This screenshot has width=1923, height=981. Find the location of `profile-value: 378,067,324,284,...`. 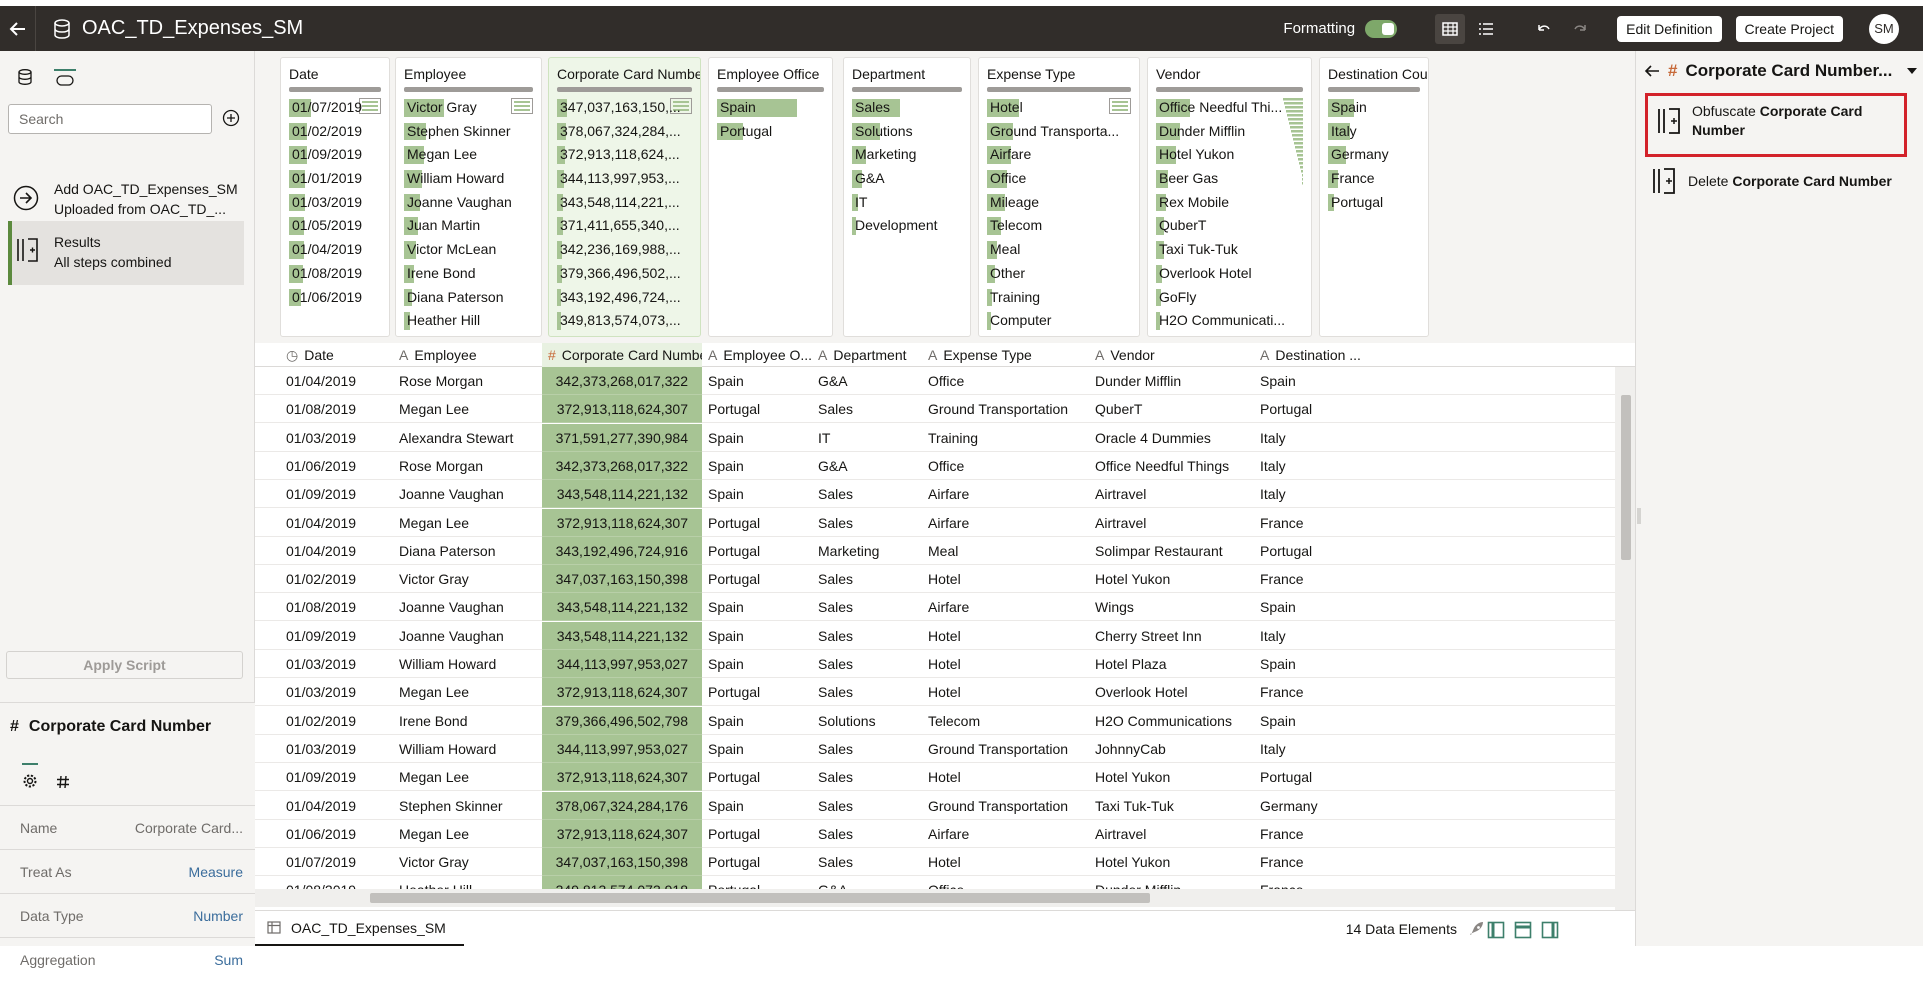

profile-value: 378,067,324,284,... is located at coordinates (624, 132).